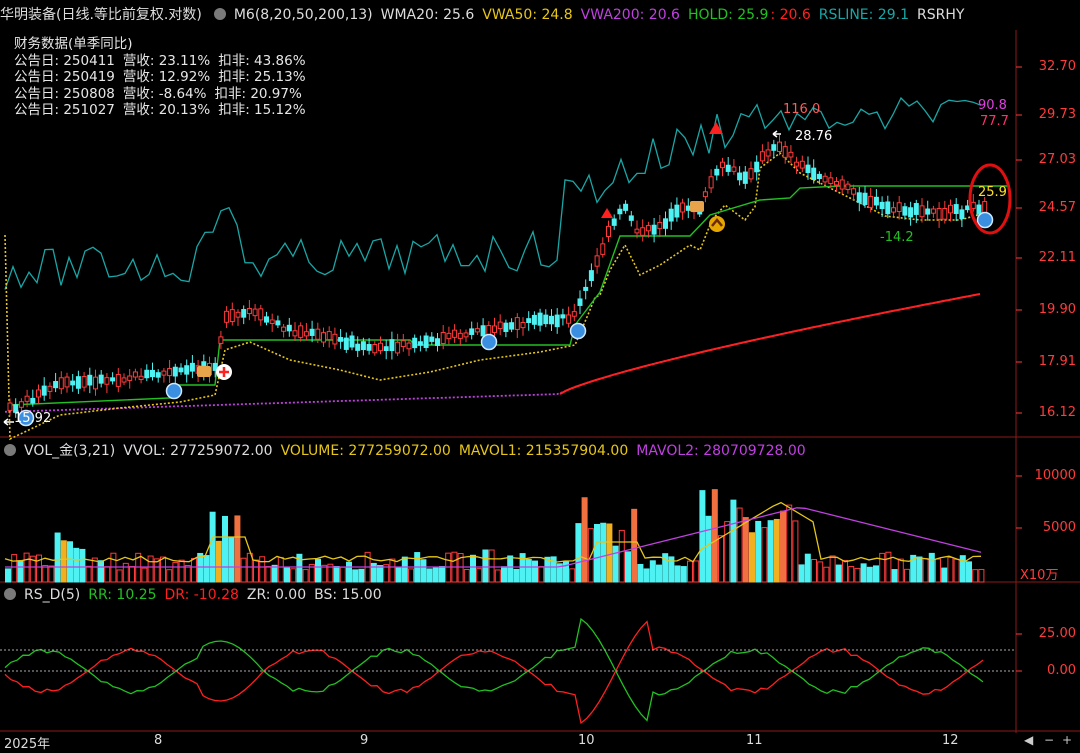  What do you see at coordinates (1067, 740) in the screenshot?
I see `zoom-in-icon: +` at bounding box center [1067, 740].